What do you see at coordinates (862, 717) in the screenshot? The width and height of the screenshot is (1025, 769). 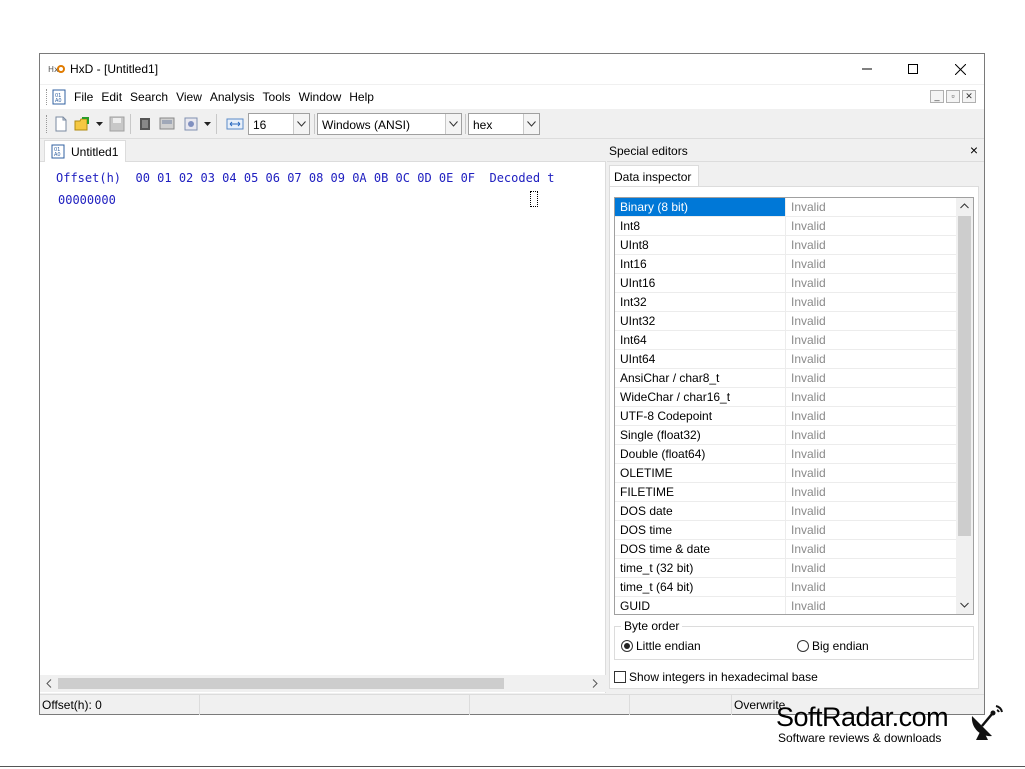 I see `watermark-logo: SoftRadar.com` at bounding box center [862, 717].